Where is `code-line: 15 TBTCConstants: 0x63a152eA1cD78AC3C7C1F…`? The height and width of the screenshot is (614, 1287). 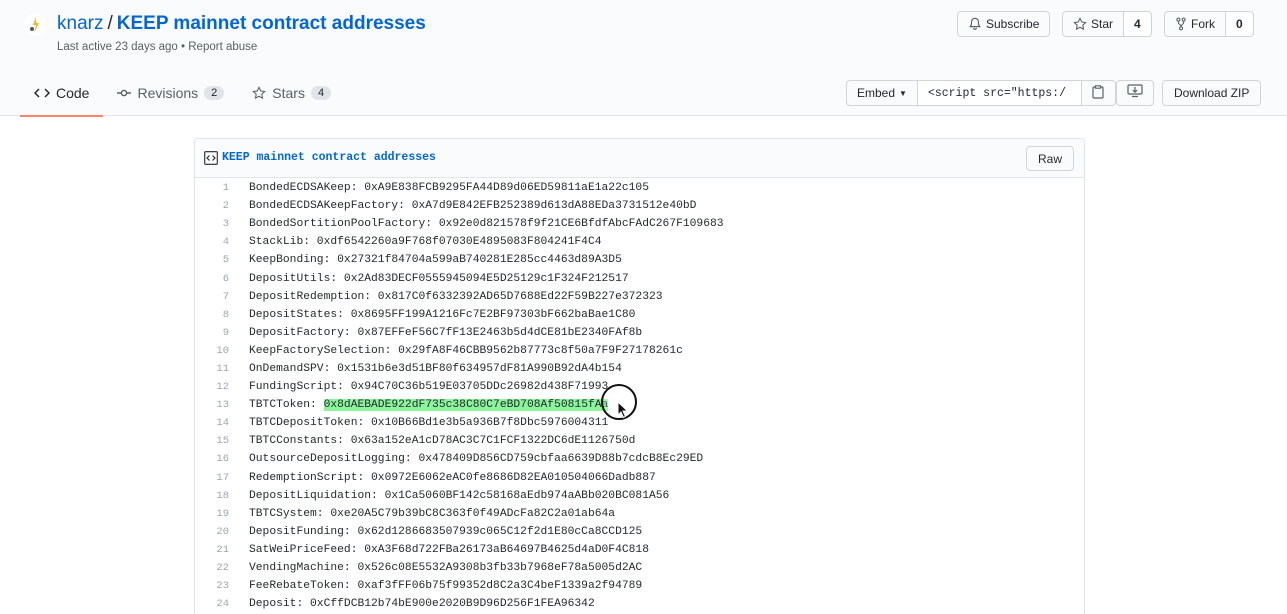 code-line: 15 TBTCConstants: 0x63a152eA1cD78AC3C7C1F… is located at coordinates (639, 441).